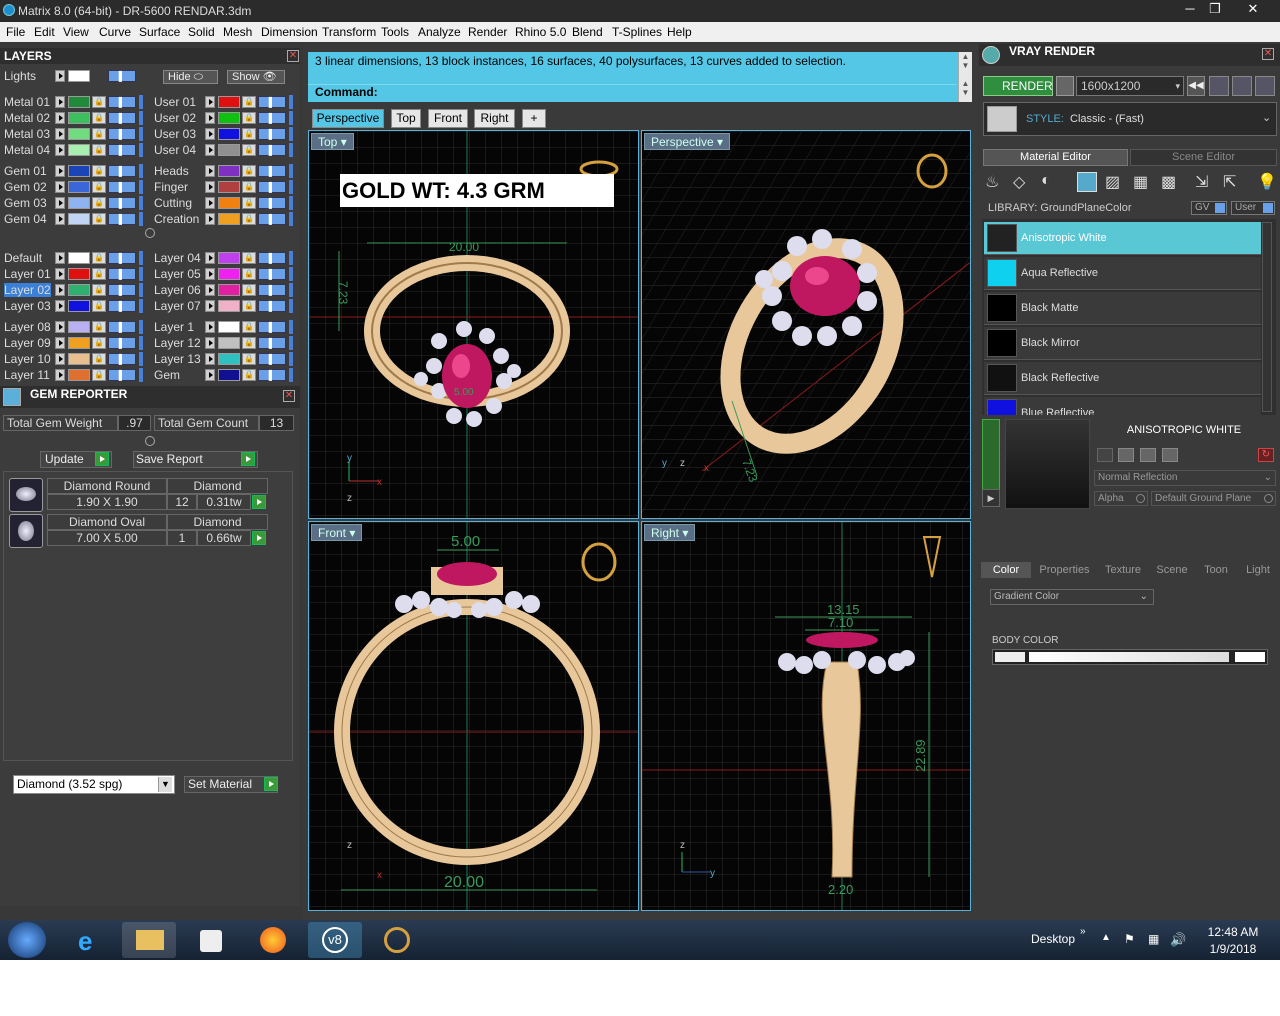  Describe the element at coordinates (94, 784) in the screenshot. I see `material-select: Diamond (3.52 spg) ▼` at that location.